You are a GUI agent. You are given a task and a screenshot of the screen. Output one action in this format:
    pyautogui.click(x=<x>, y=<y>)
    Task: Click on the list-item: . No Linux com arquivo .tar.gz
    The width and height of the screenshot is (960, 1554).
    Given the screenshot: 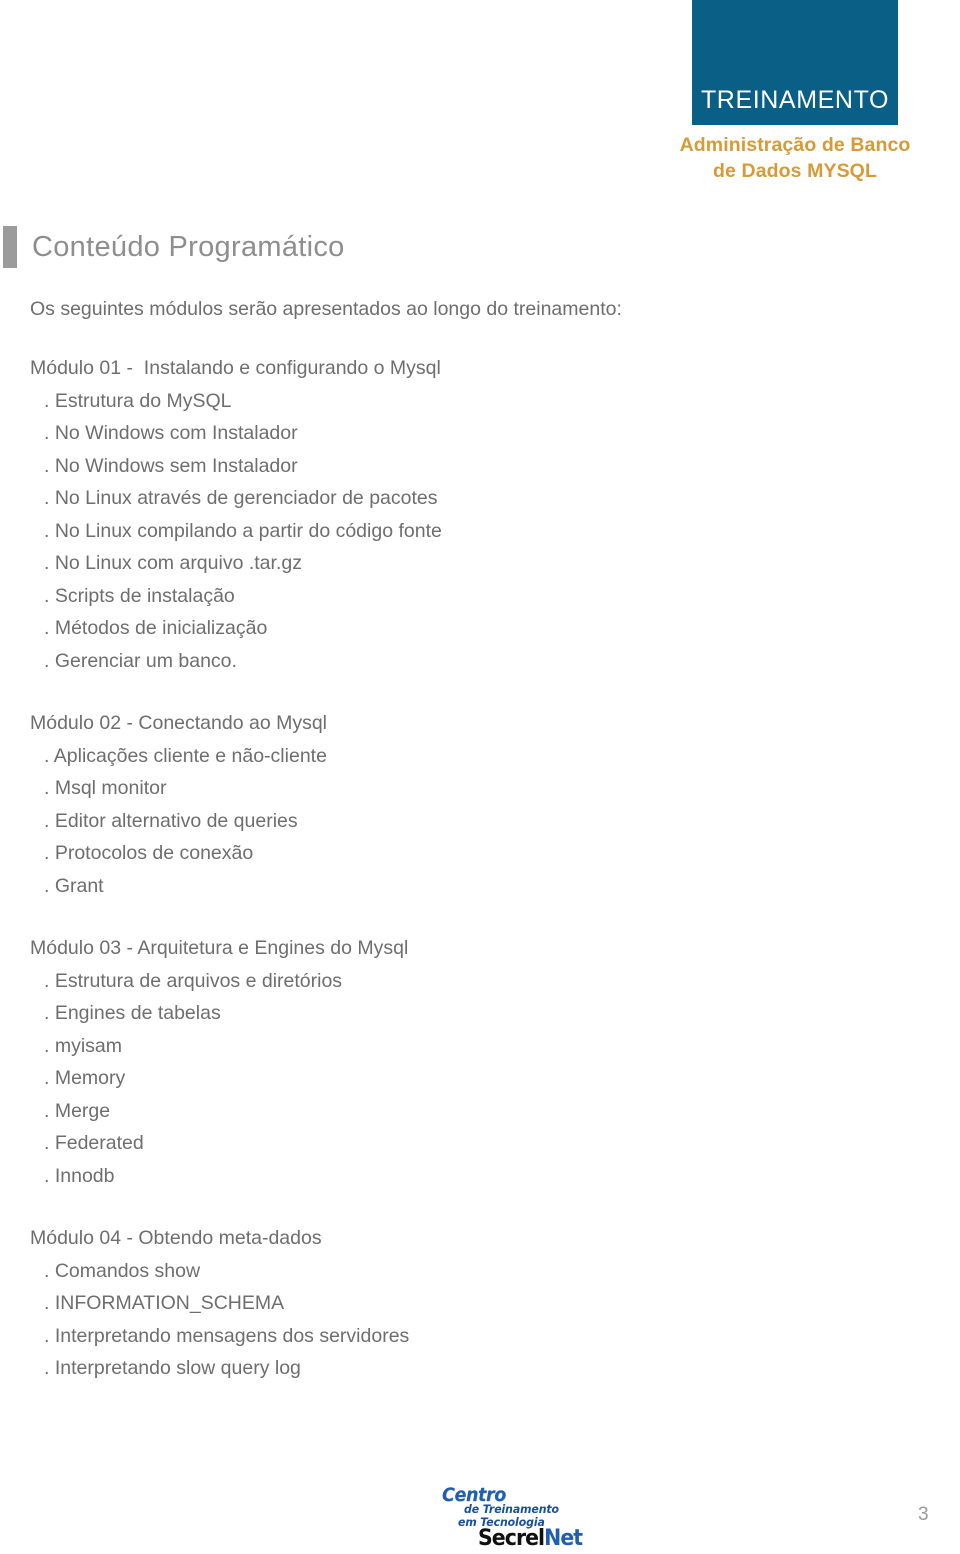 What is the action you would take?
    pyautogui.click(x=173, y=563)
    